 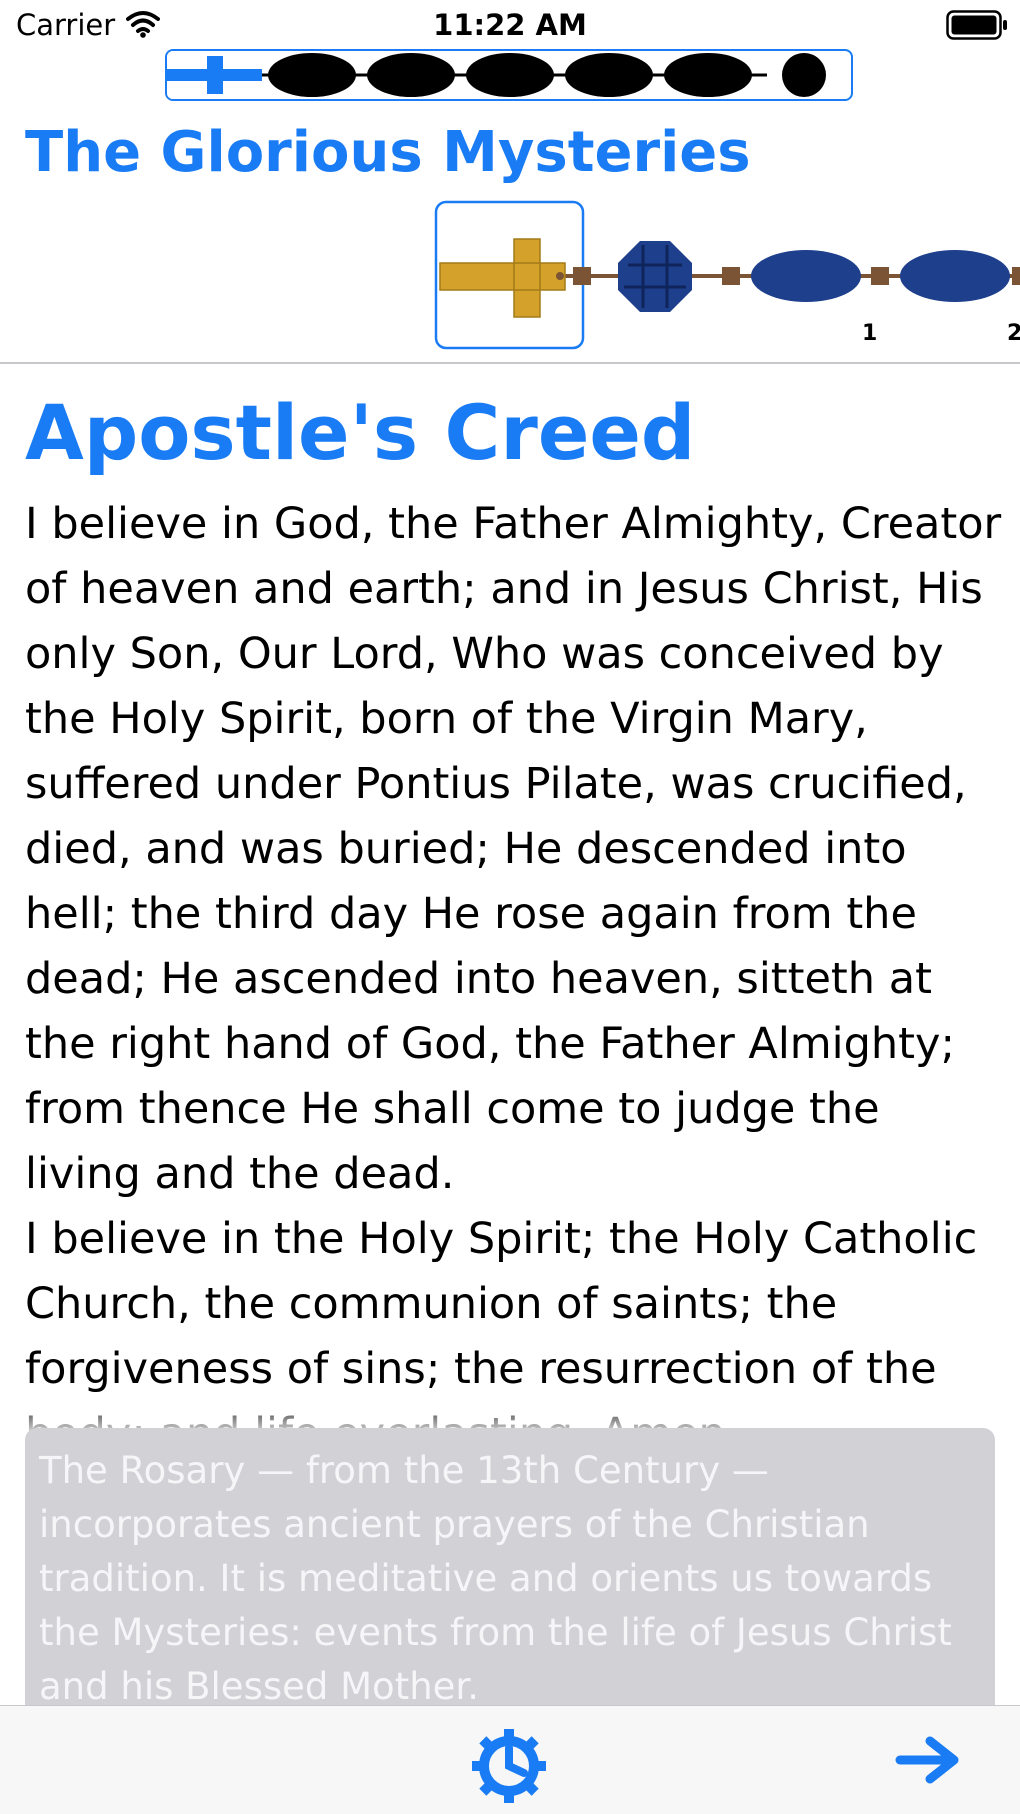 I want to click on our-father-bead, so click(x=655, y=276).